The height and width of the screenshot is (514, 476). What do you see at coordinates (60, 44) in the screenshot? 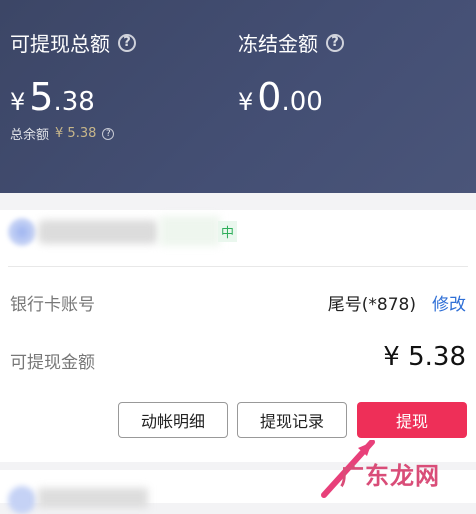
I see `withdrawable-label: 可提现总额` at bounding box center [60, 44].